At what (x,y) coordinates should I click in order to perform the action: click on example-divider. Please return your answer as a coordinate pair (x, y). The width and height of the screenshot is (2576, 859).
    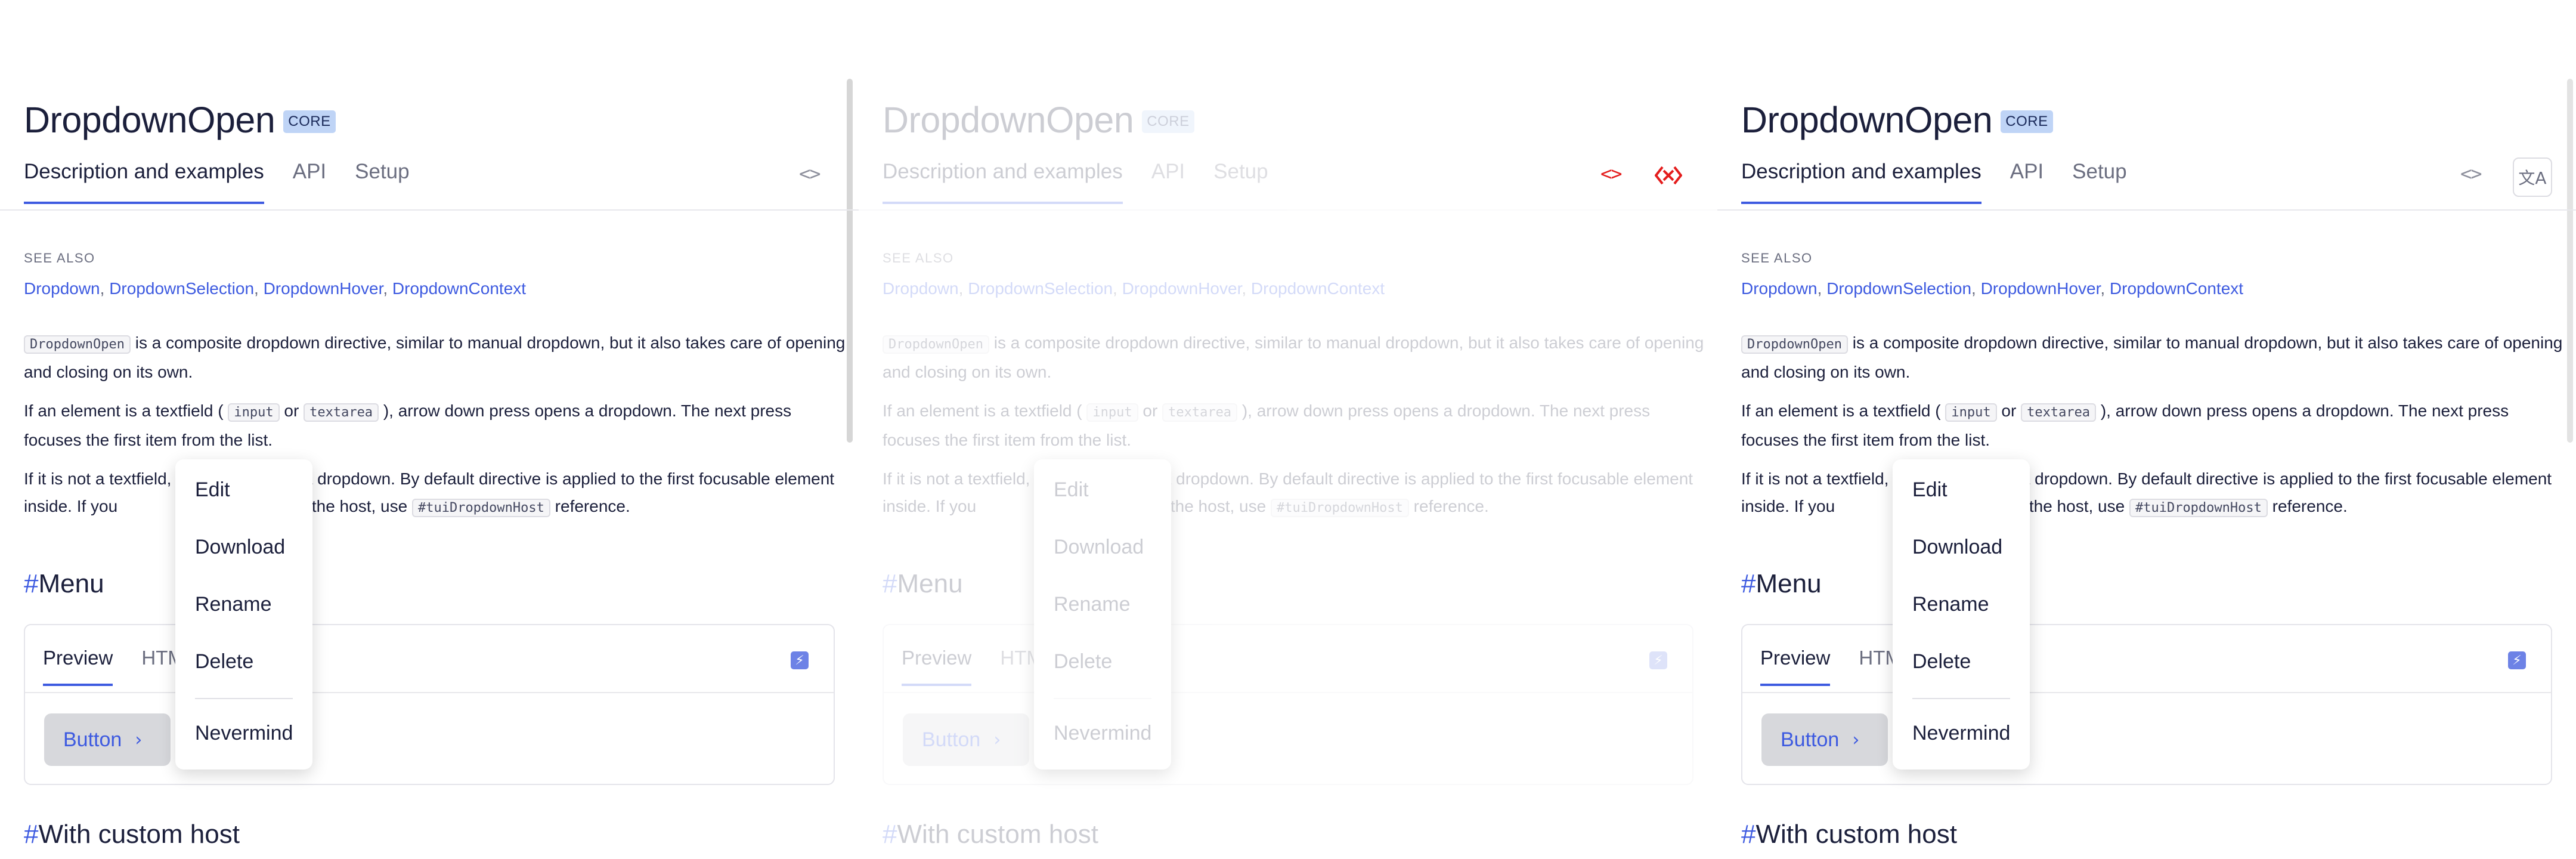
    Looking at the image, I should click on (2147, 692).